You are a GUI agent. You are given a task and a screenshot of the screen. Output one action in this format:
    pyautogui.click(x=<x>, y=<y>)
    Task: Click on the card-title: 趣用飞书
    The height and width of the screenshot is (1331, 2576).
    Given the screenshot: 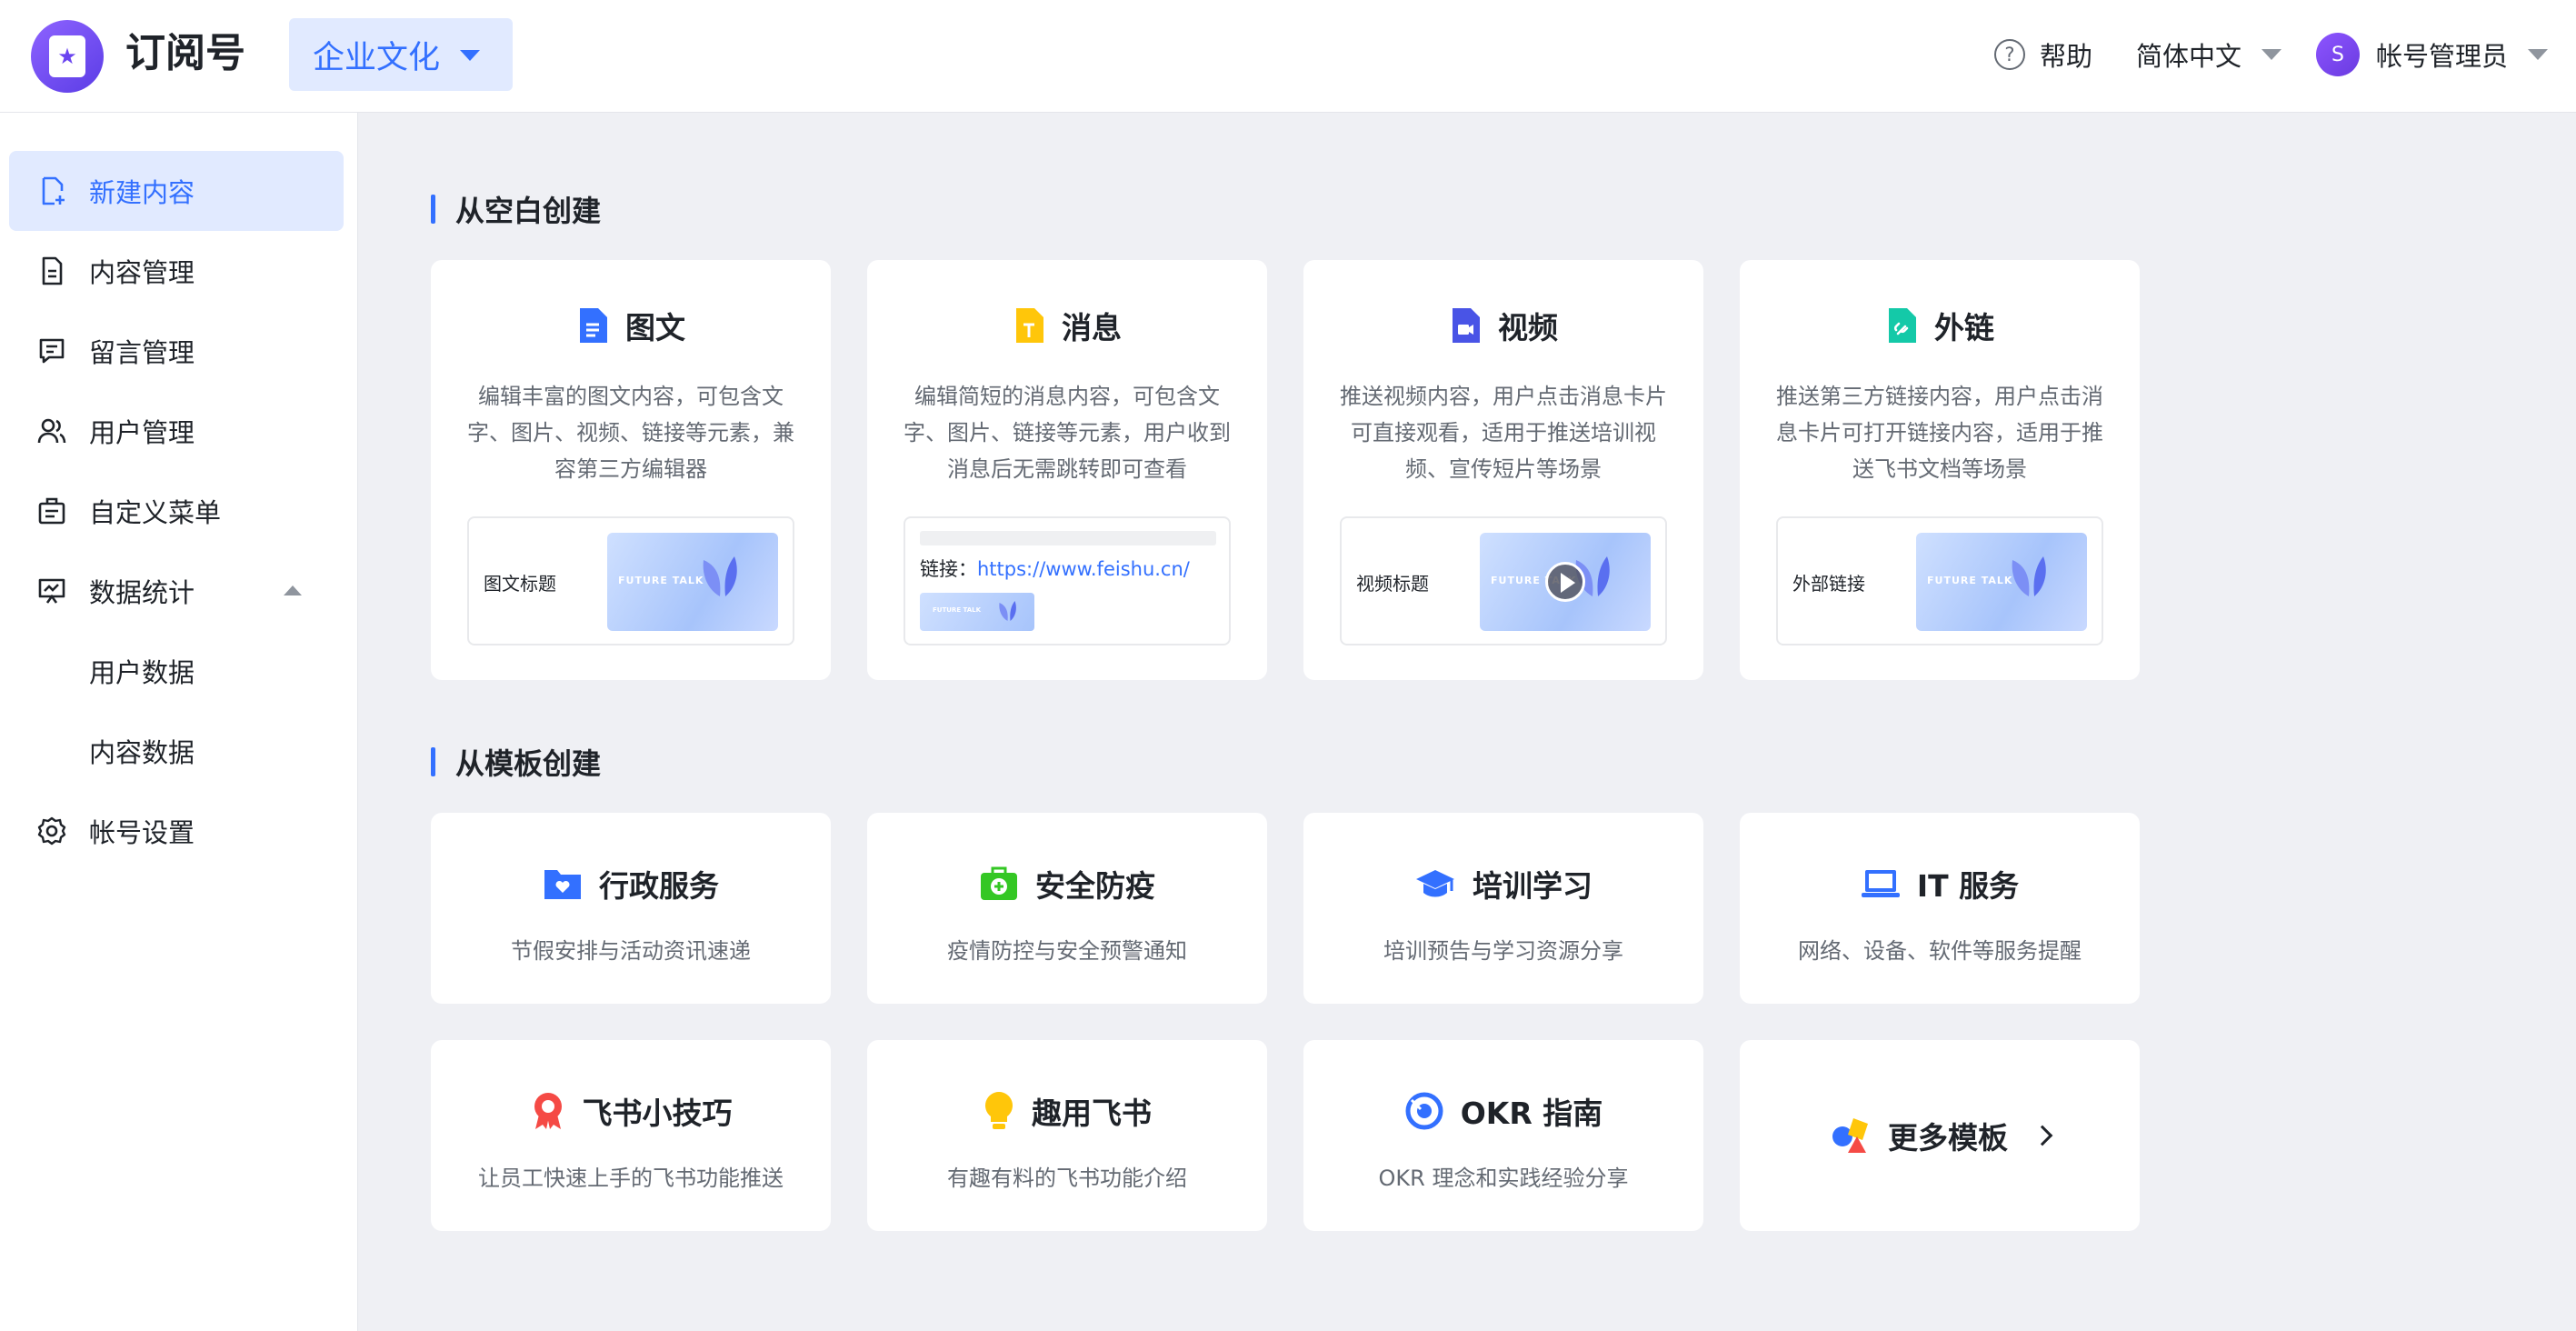 What is the action you would take?
    pyautogui.click(x=1067, y=1111)
    